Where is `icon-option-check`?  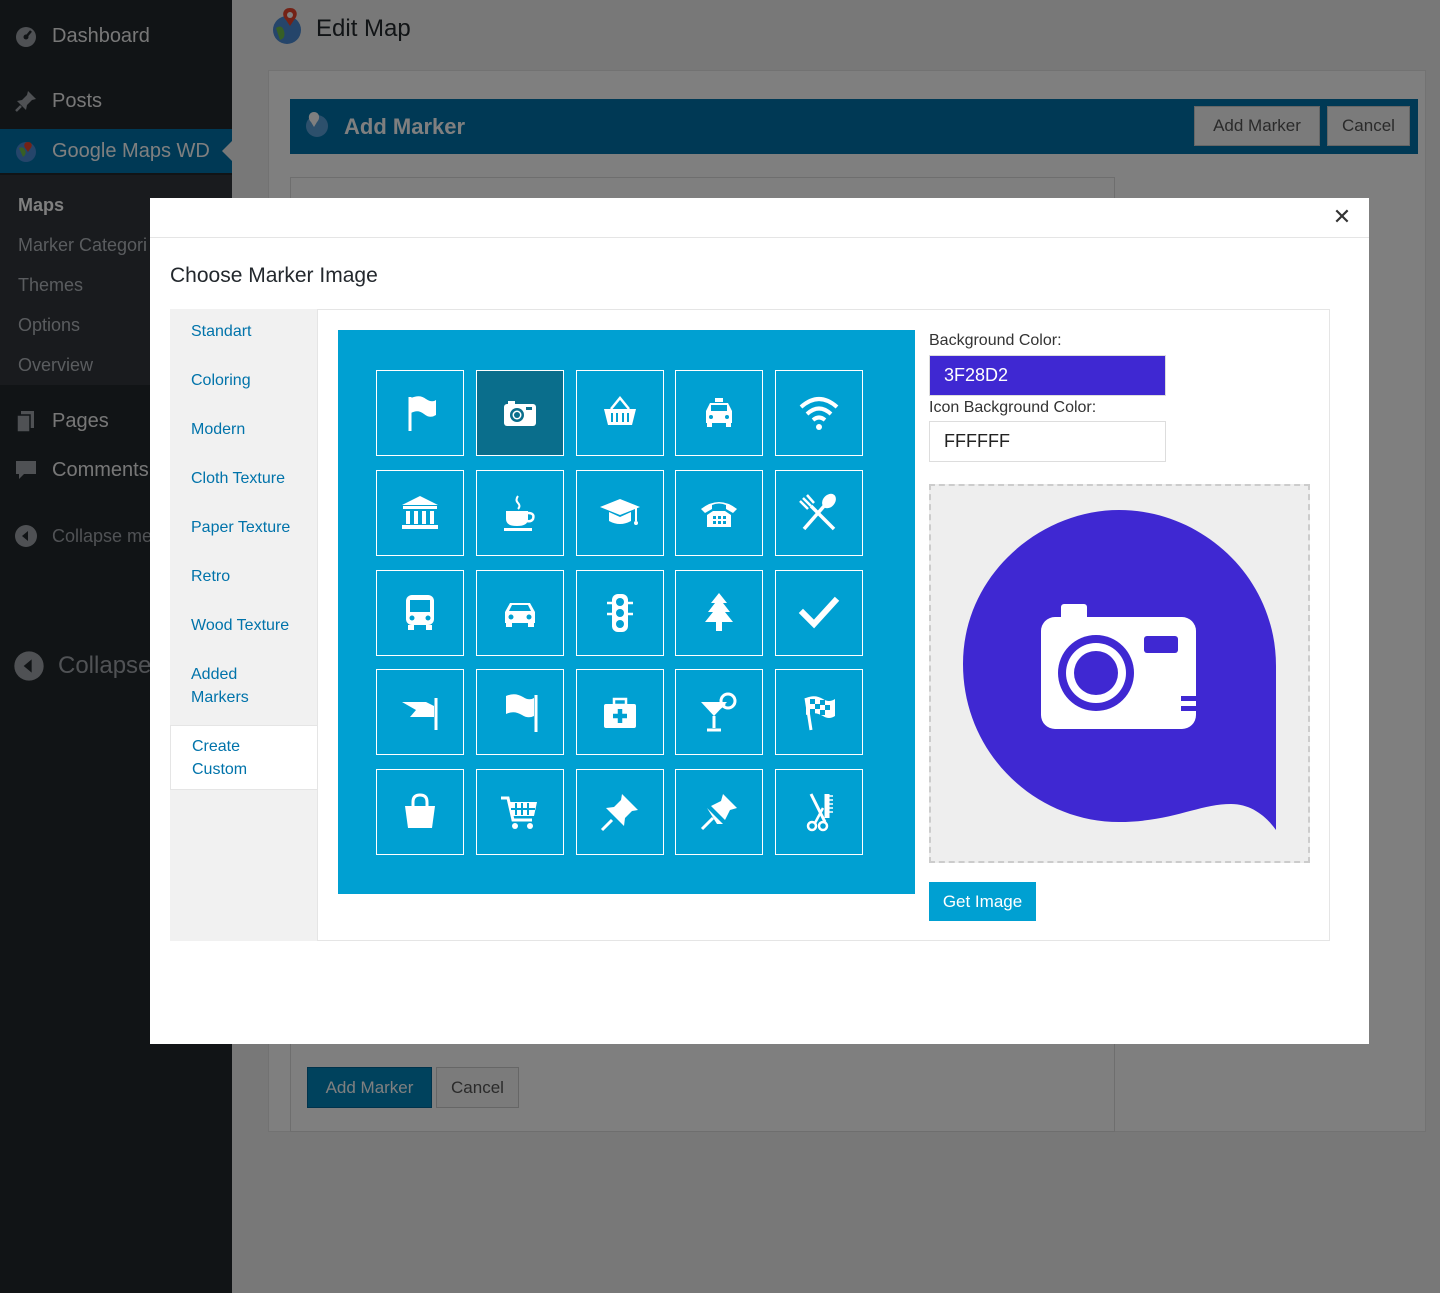 icon-option-check is located at coordinates (819, 612).